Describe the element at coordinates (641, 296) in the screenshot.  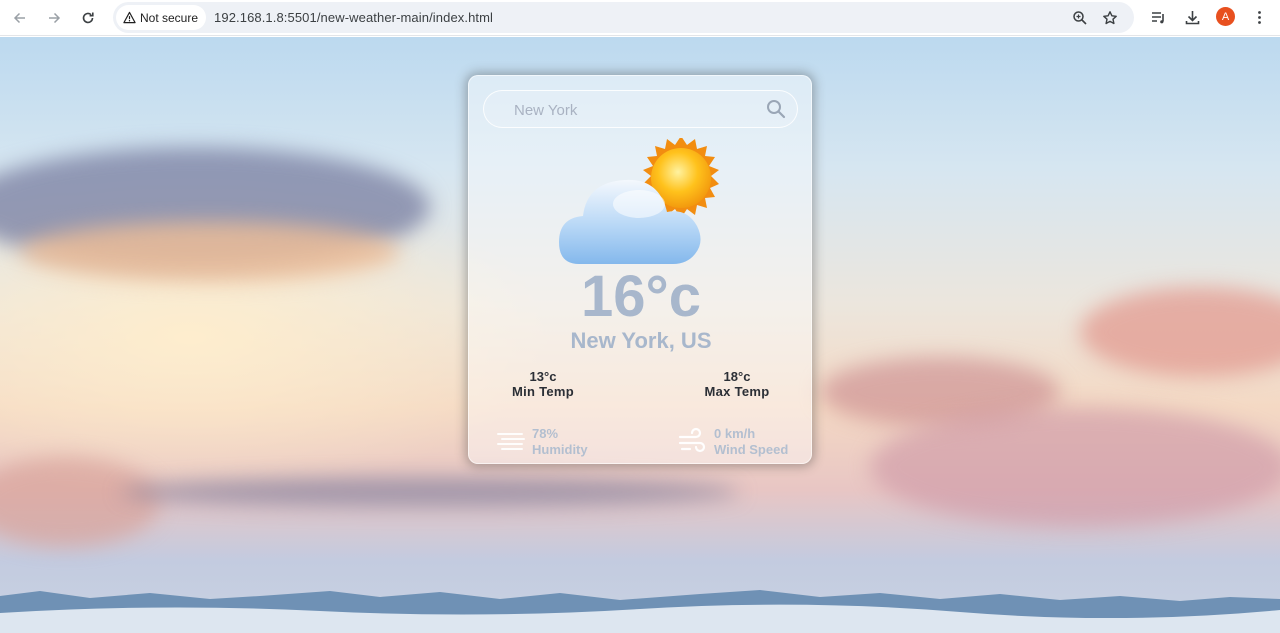
I see `temperature-value: 16°c` at that location.